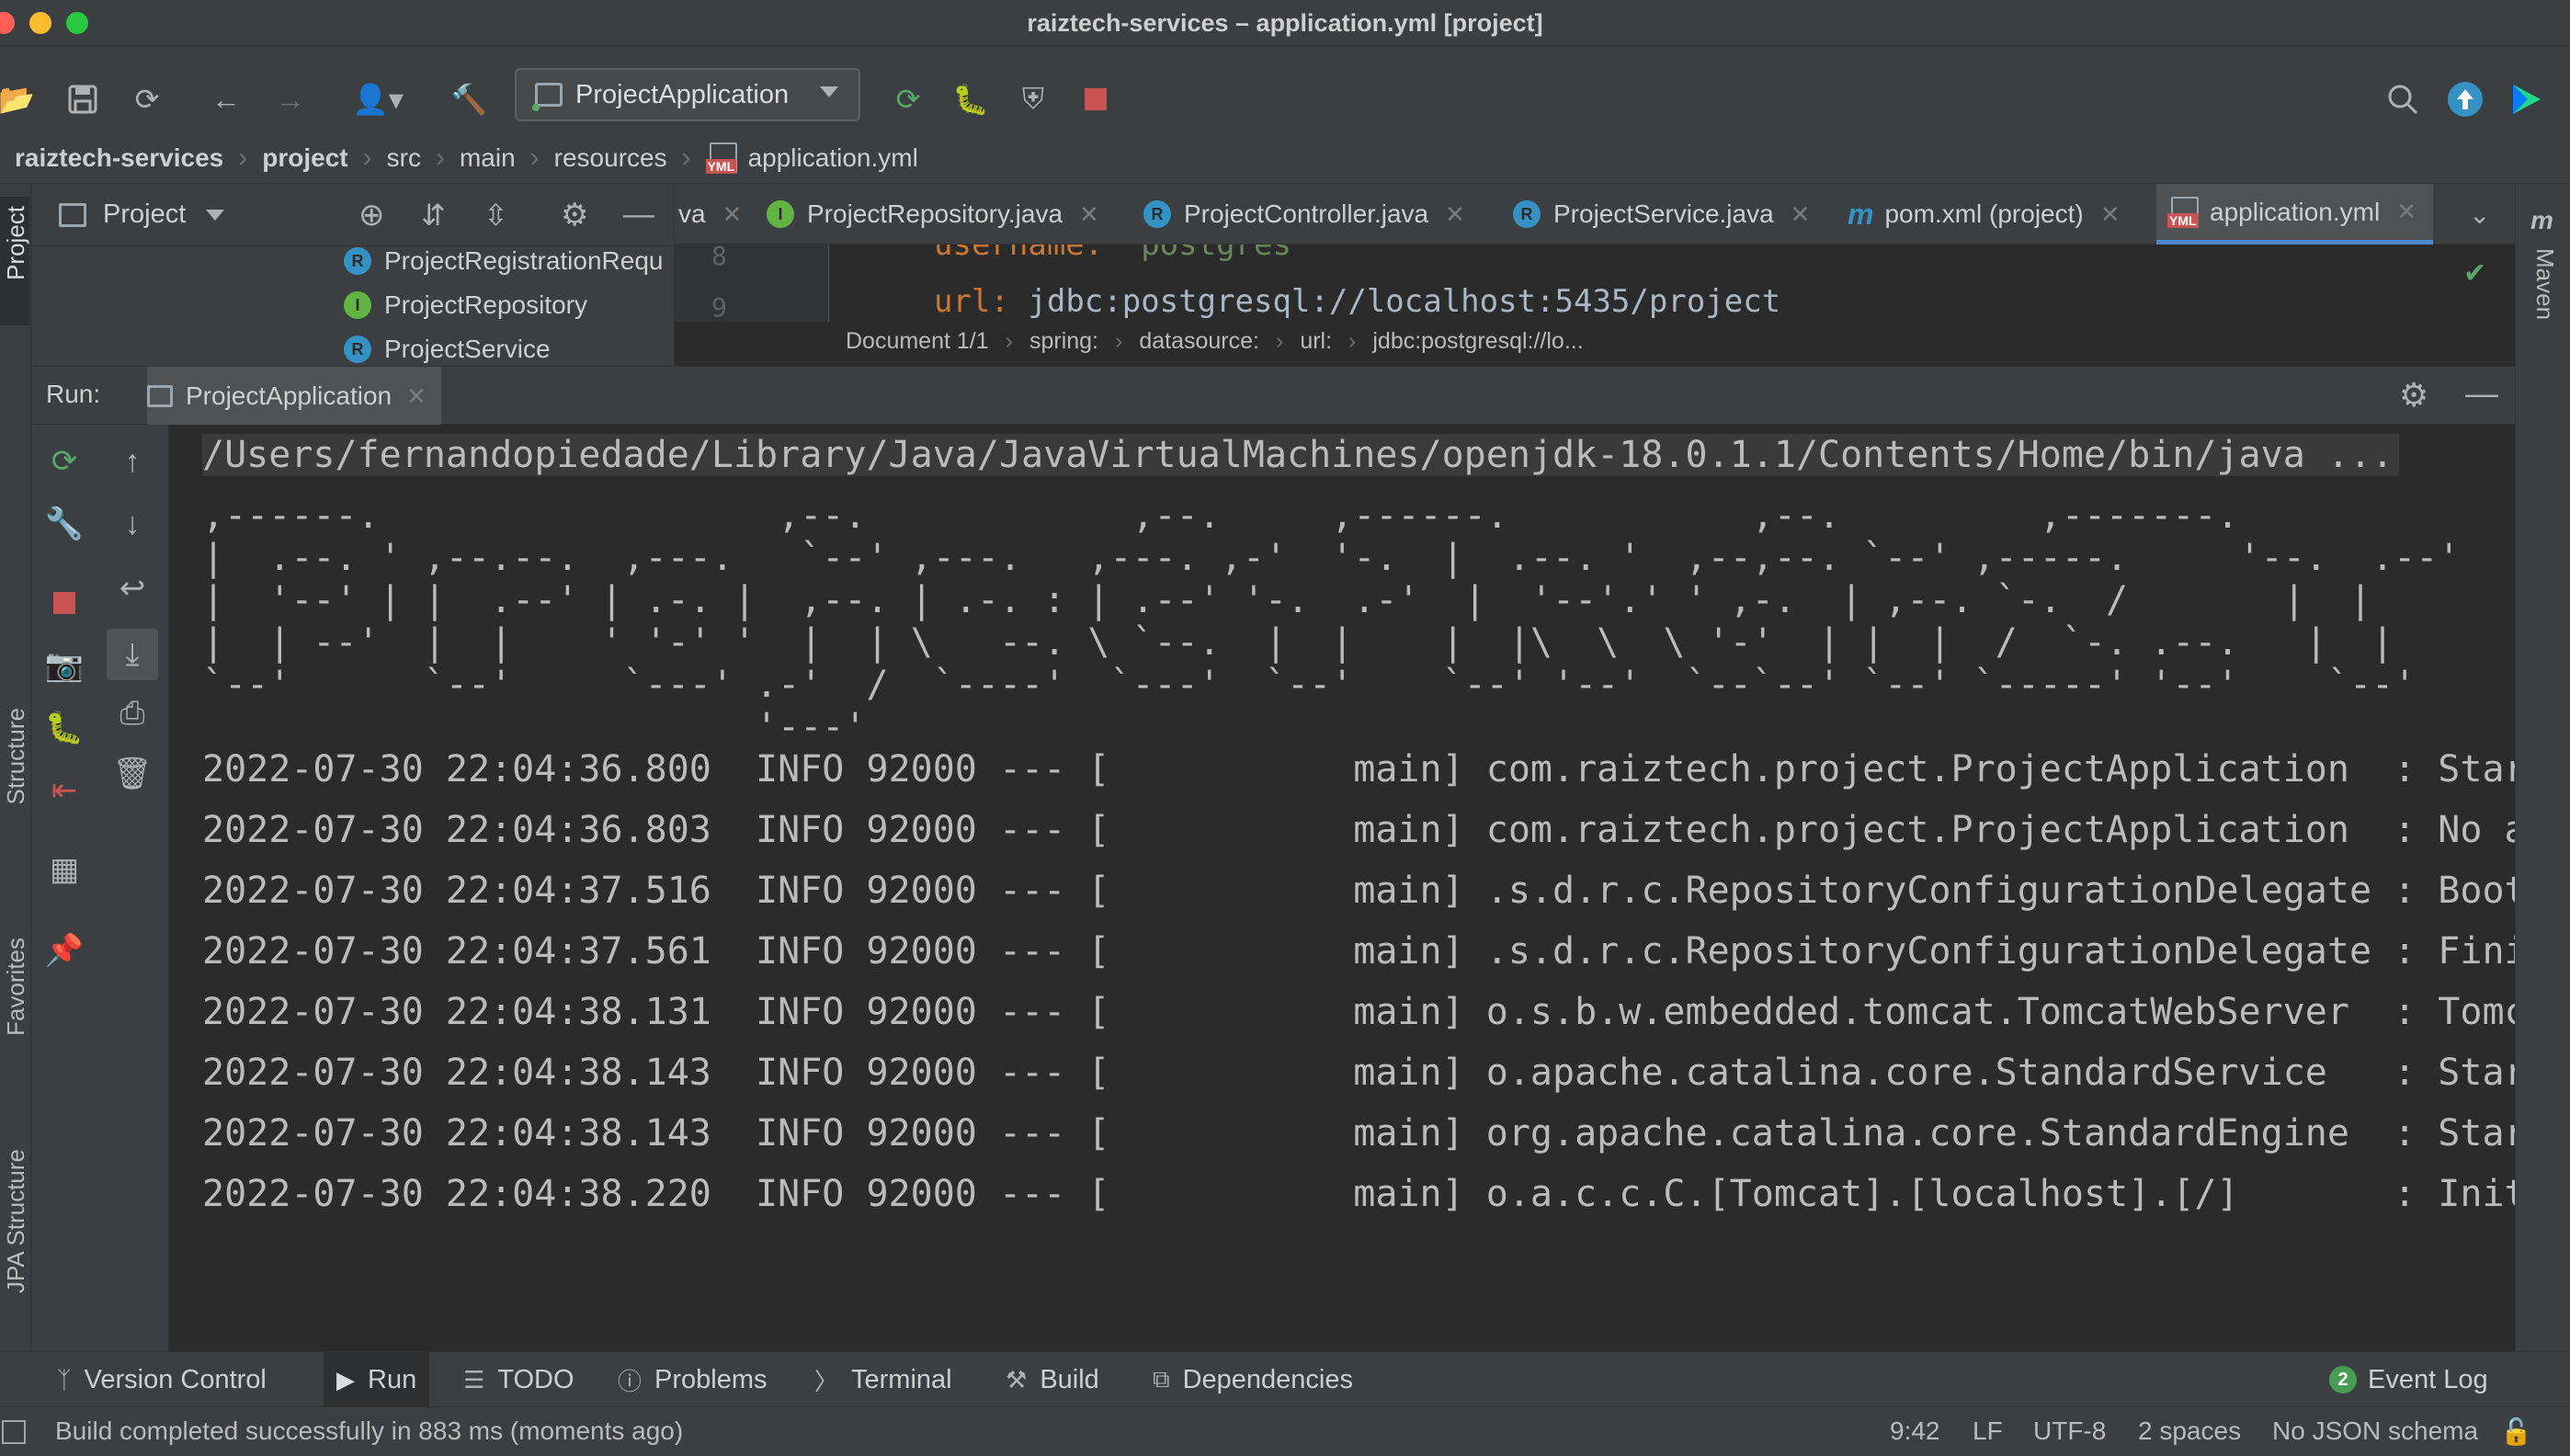 This screenshot has height=1456, width=2570. I want to click on editor-tab: I ProjectRepository.java ✕, so click(933, 214).